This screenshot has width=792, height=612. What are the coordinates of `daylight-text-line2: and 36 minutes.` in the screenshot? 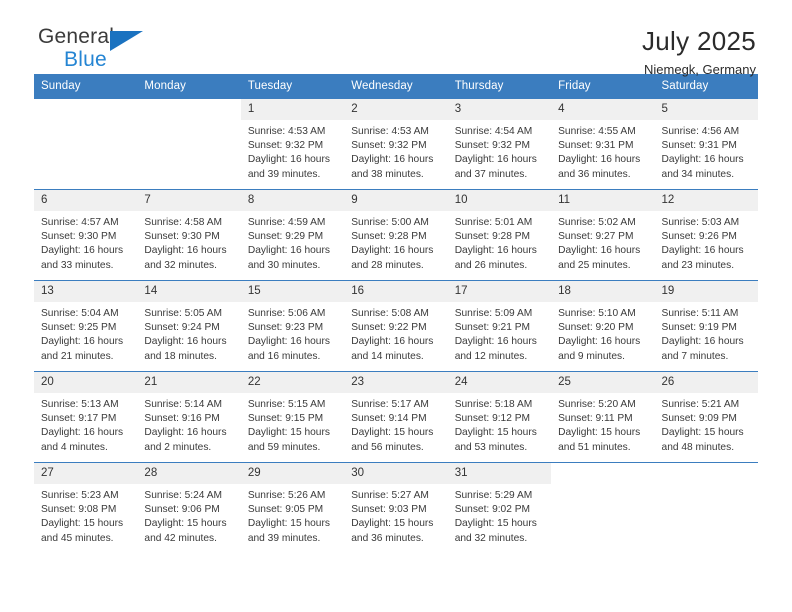 It's located at (387, 538).